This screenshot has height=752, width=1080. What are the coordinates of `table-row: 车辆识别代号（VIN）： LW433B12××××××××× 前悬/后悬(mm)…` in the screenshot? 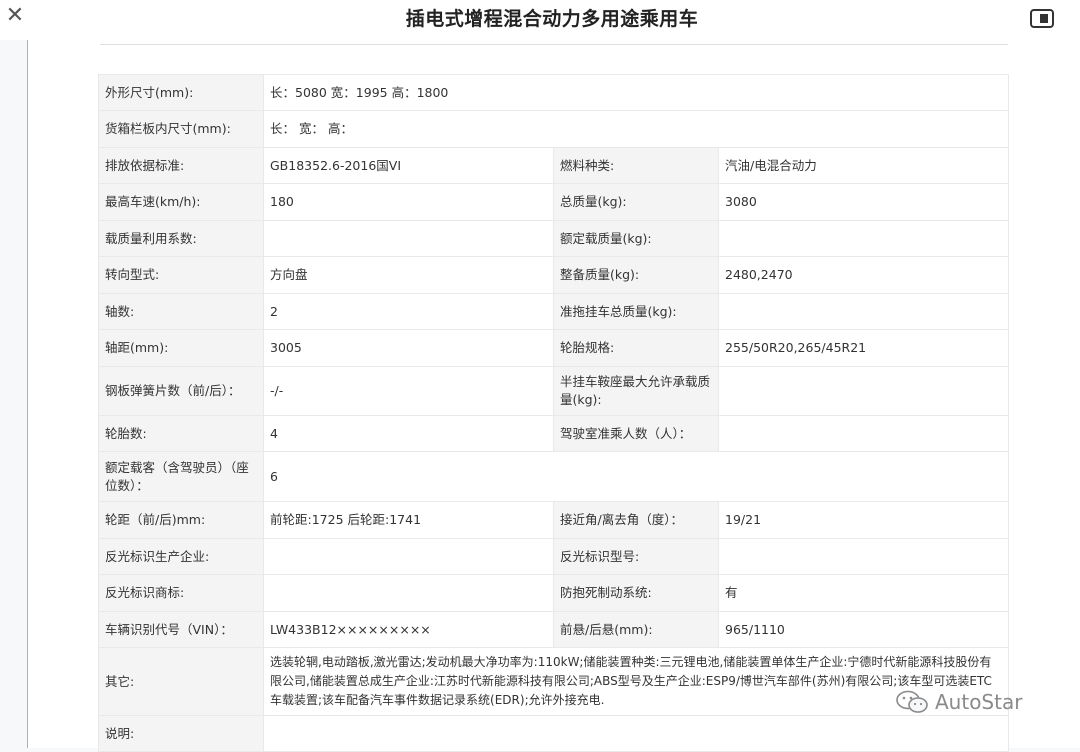 It's located at (553, 629).